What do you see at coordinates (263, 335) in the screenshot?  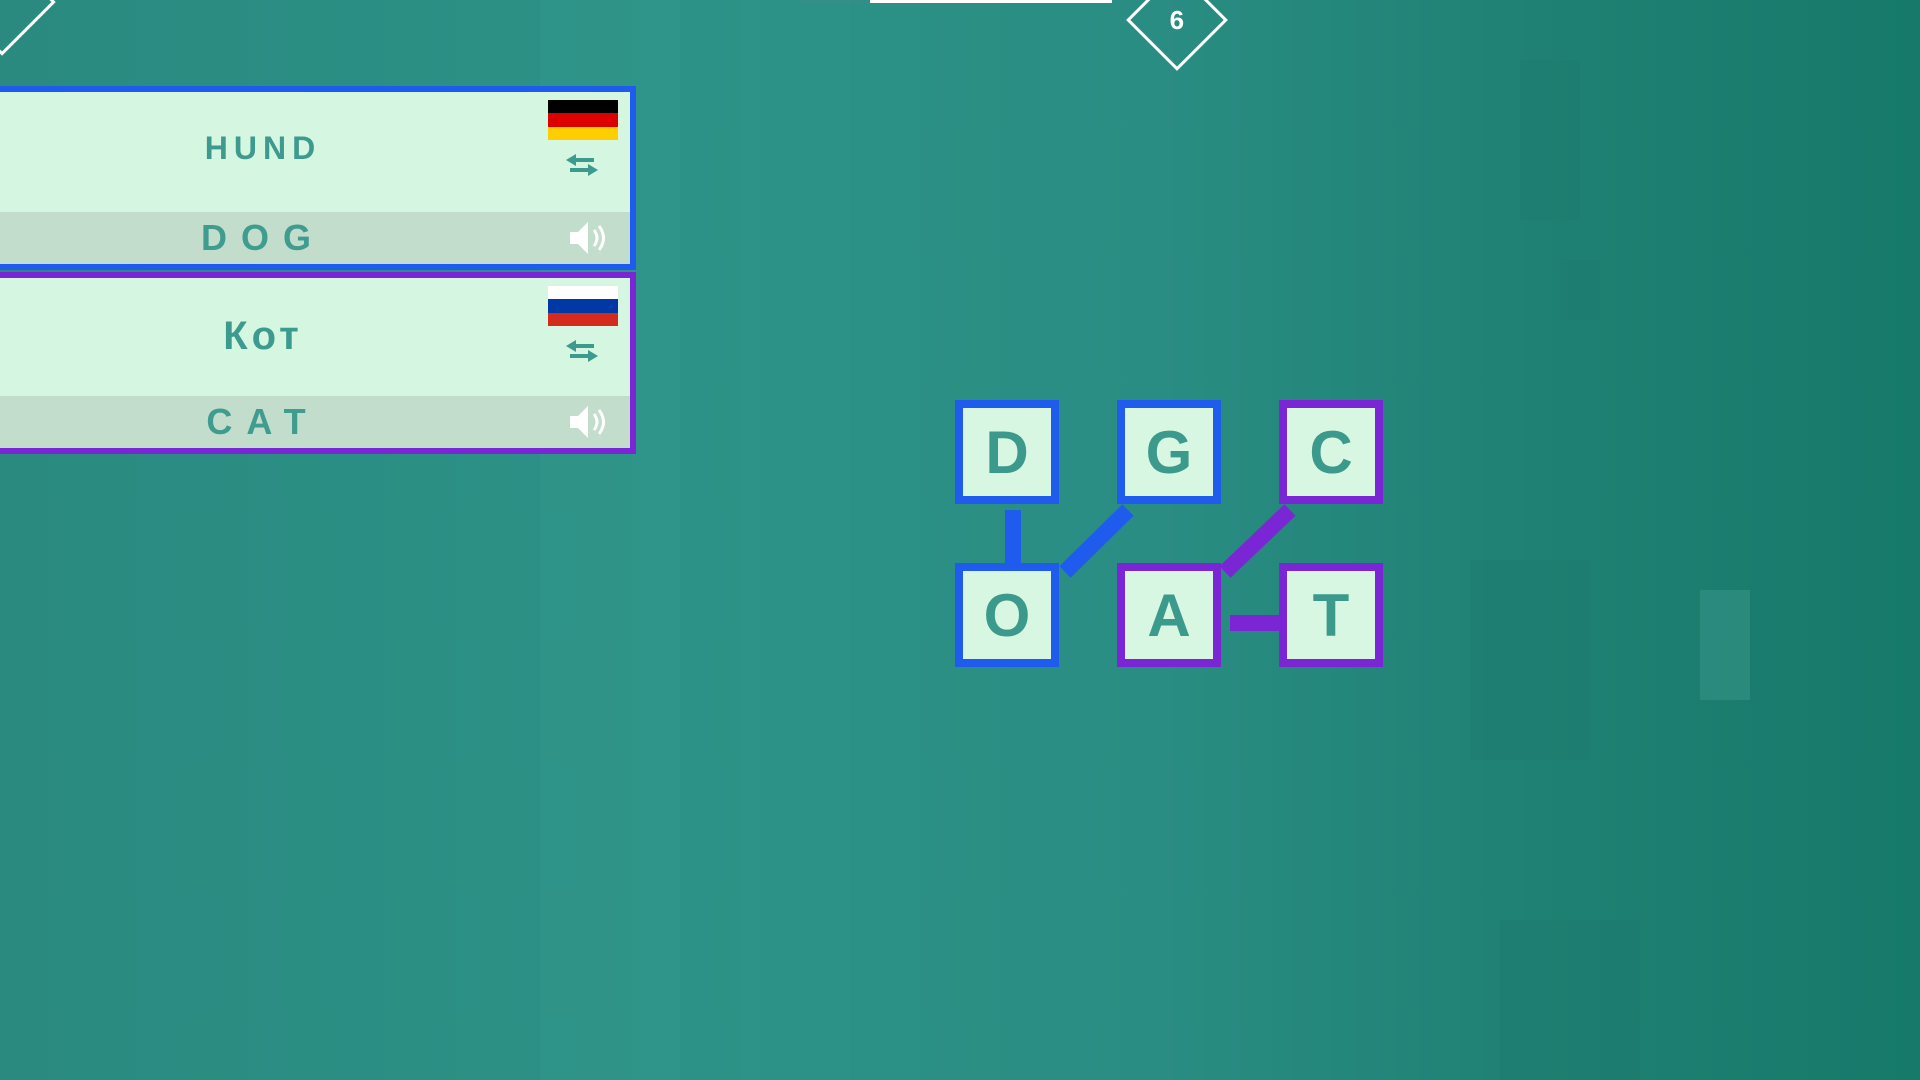 I see `native-word: Кот` at bounding box center [263, 335].